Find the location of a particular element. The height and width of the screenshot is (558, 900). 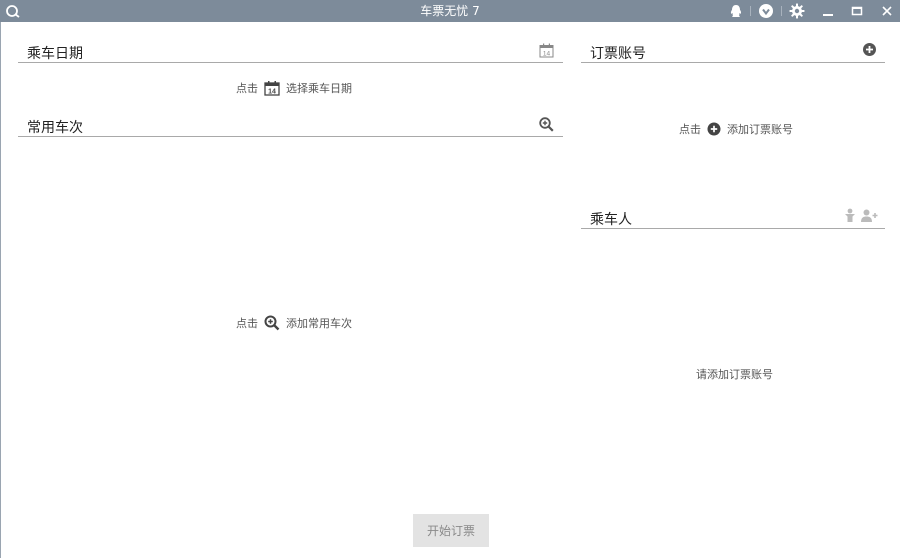

title-bar: 车票无忧 7 is located at coordinates (450, 11).